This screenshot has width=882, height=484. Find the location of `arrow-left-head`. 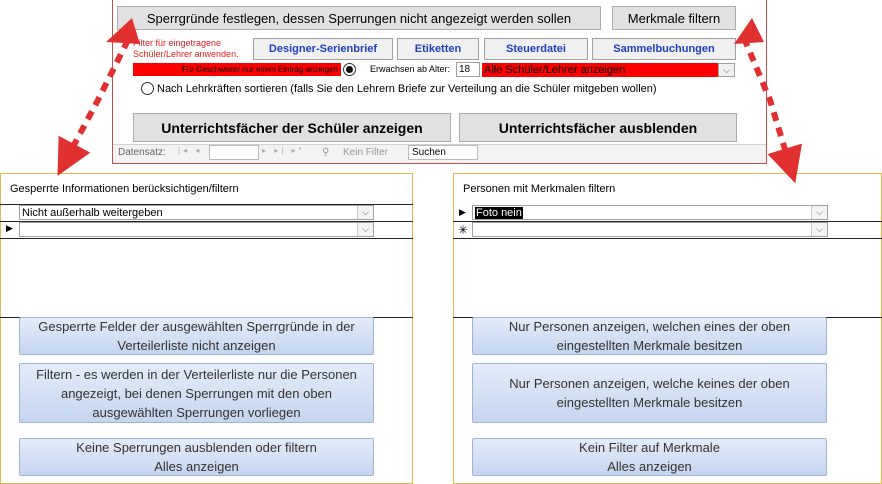

arrow-left-head is located at coordinates (123, 31).